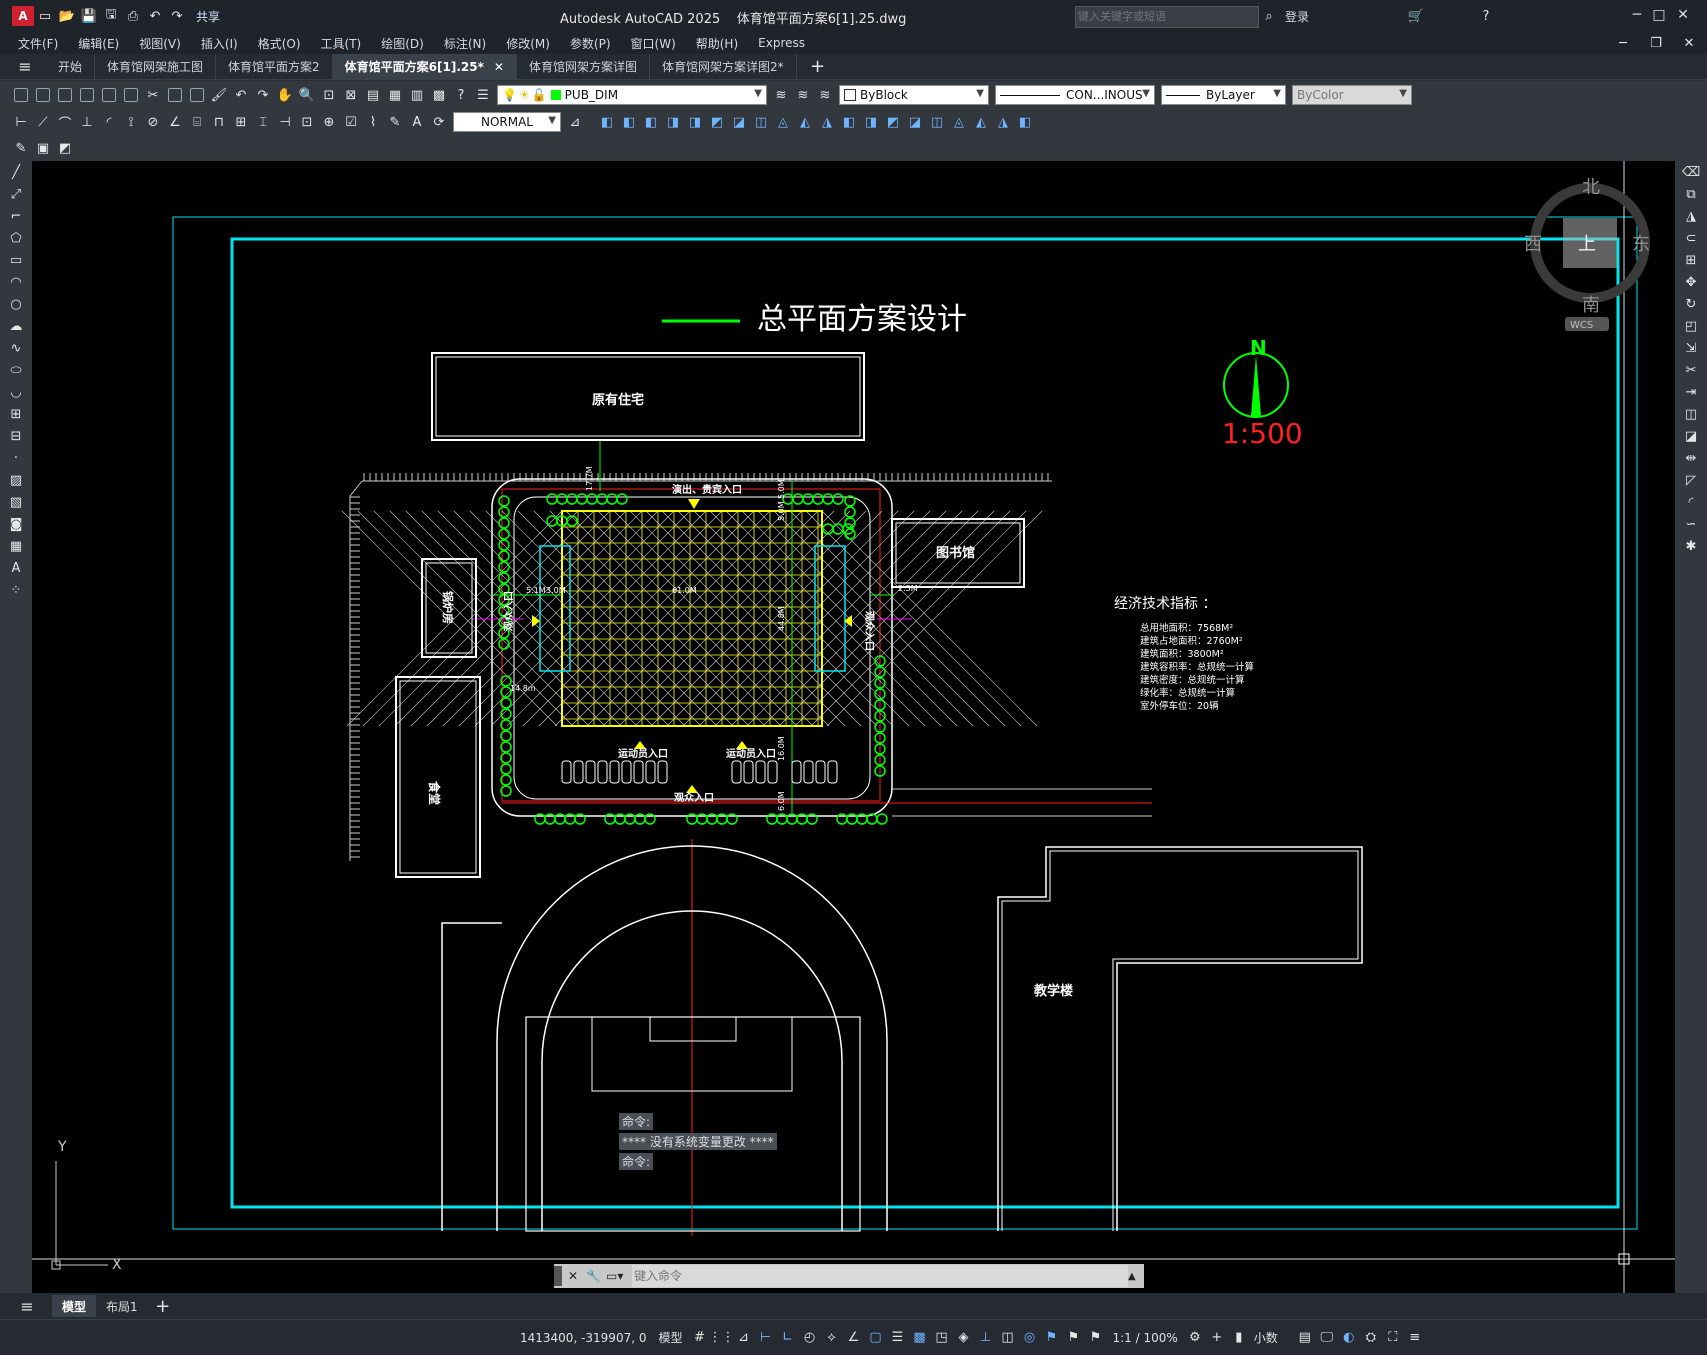  What do you see at coordinates (16, 238) in the screenshot?
I see `polygon-icon: ⬠` at bounding box center [16, 238].